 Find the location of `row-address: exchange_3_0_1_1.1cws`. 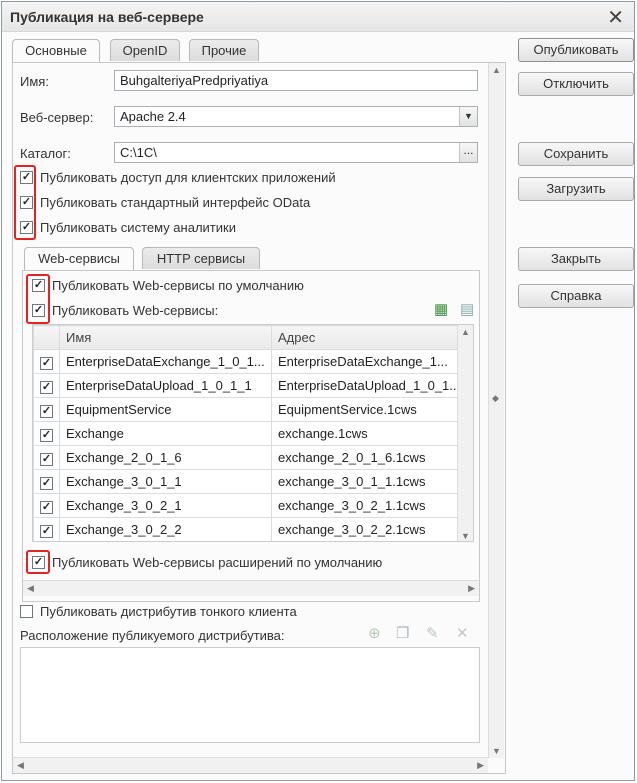

row-address: exchange_3_0_1_1.1cws is located at coordinates (370, 481).